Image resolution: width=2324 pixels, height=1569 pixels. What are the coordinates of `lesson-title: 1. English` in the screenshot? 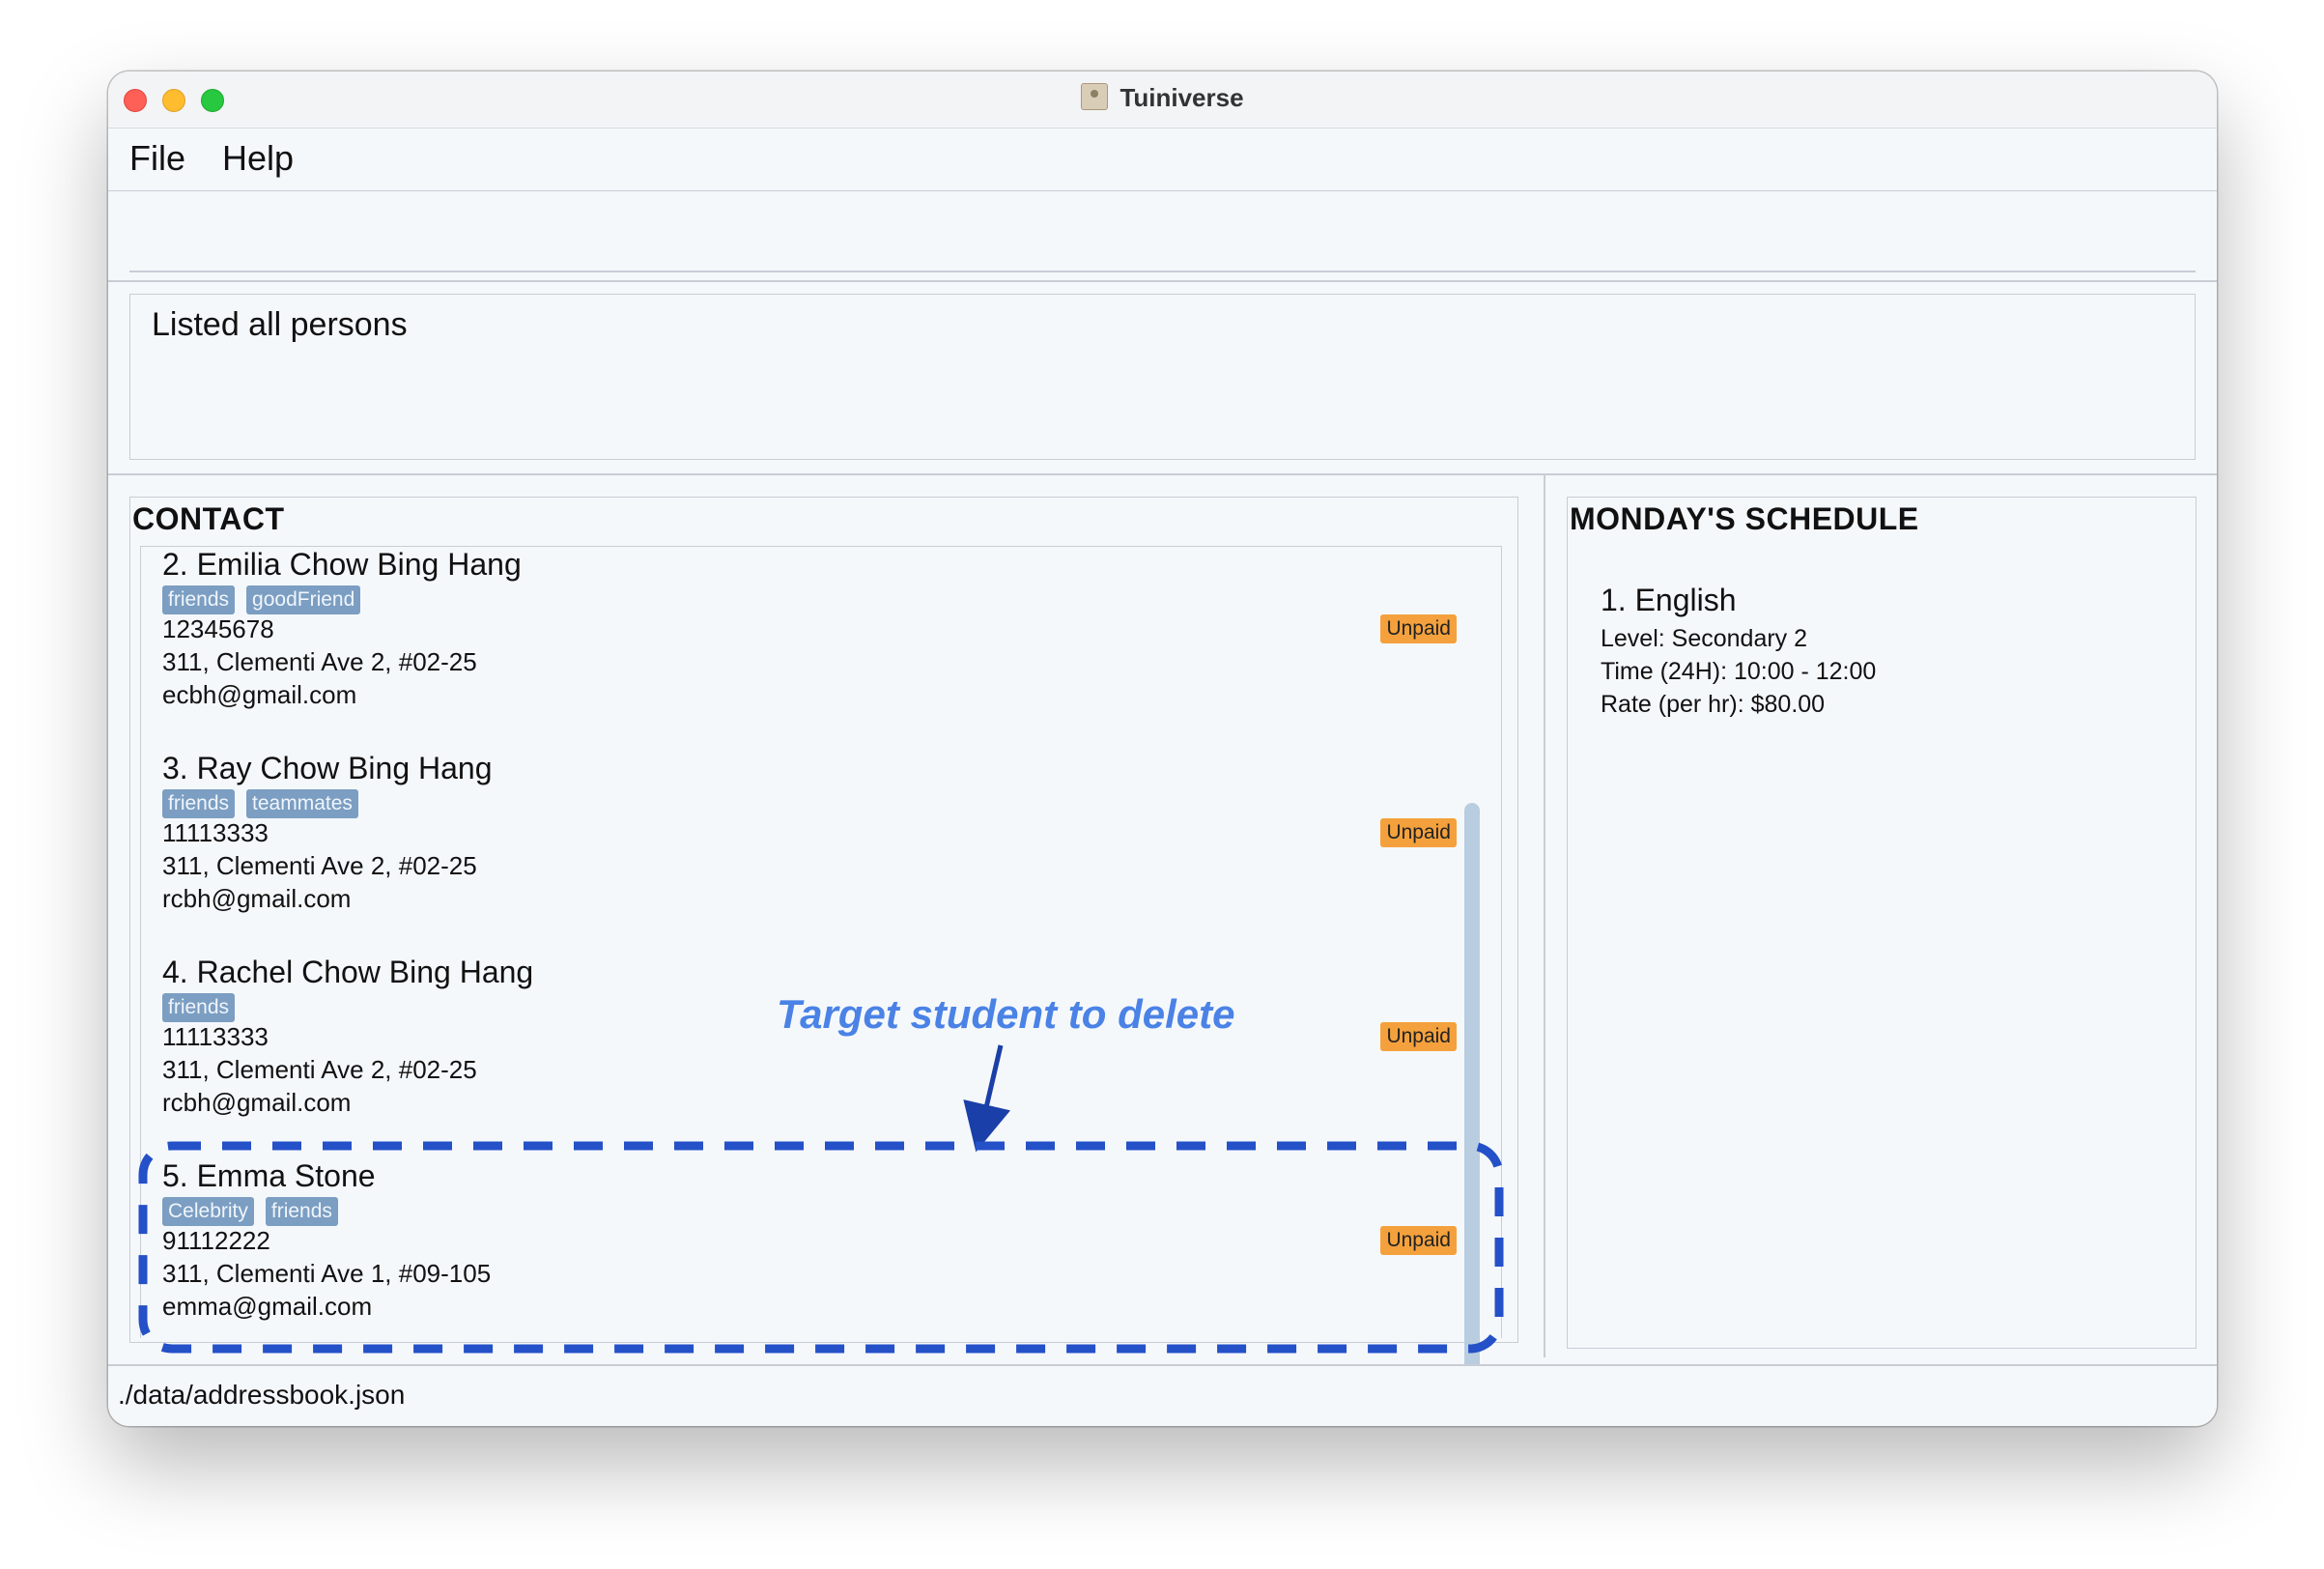 It's located at (1669, 600).